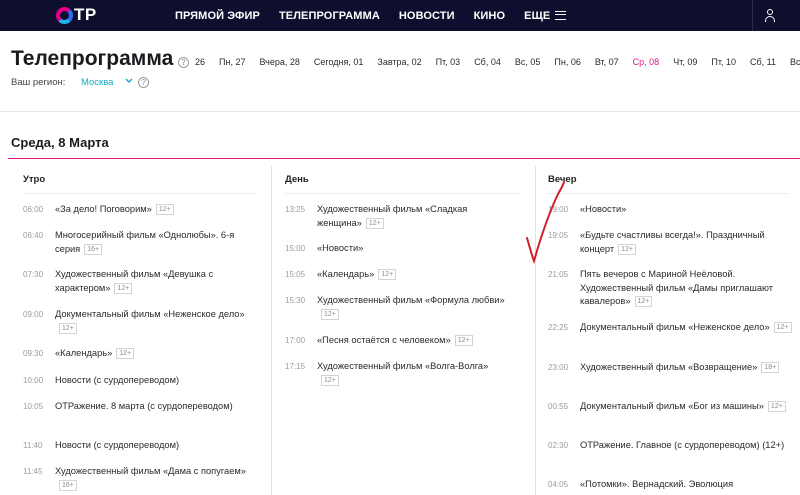  What do you see at coordinates (763, 62) in the screenshot?
I see `date-tab: Сб, 11` at bounding box center [763, 62].